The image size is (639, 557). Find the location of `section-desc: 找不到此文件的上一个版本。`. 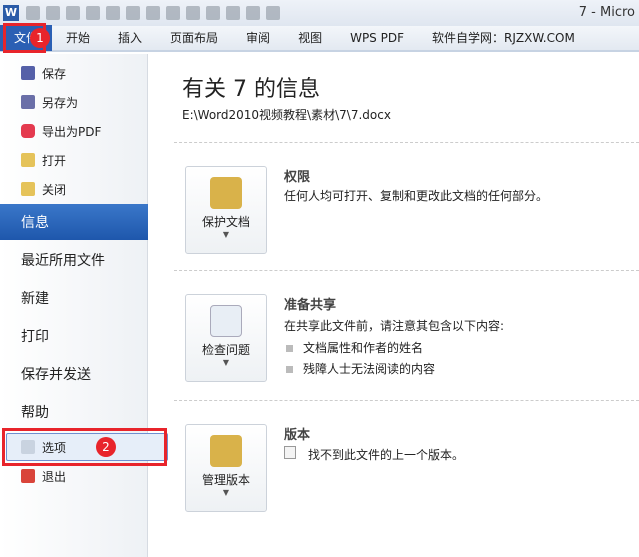

section-desc: 找不到此文件的上一个版本。 is located at coordinates (386, 455).